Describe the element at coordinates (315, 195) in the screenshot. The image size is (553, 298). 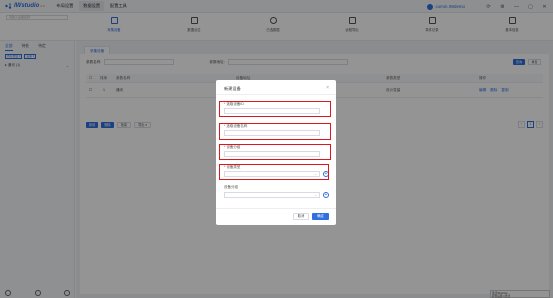
I see `chevron-down-icon: ⌄` at that location.